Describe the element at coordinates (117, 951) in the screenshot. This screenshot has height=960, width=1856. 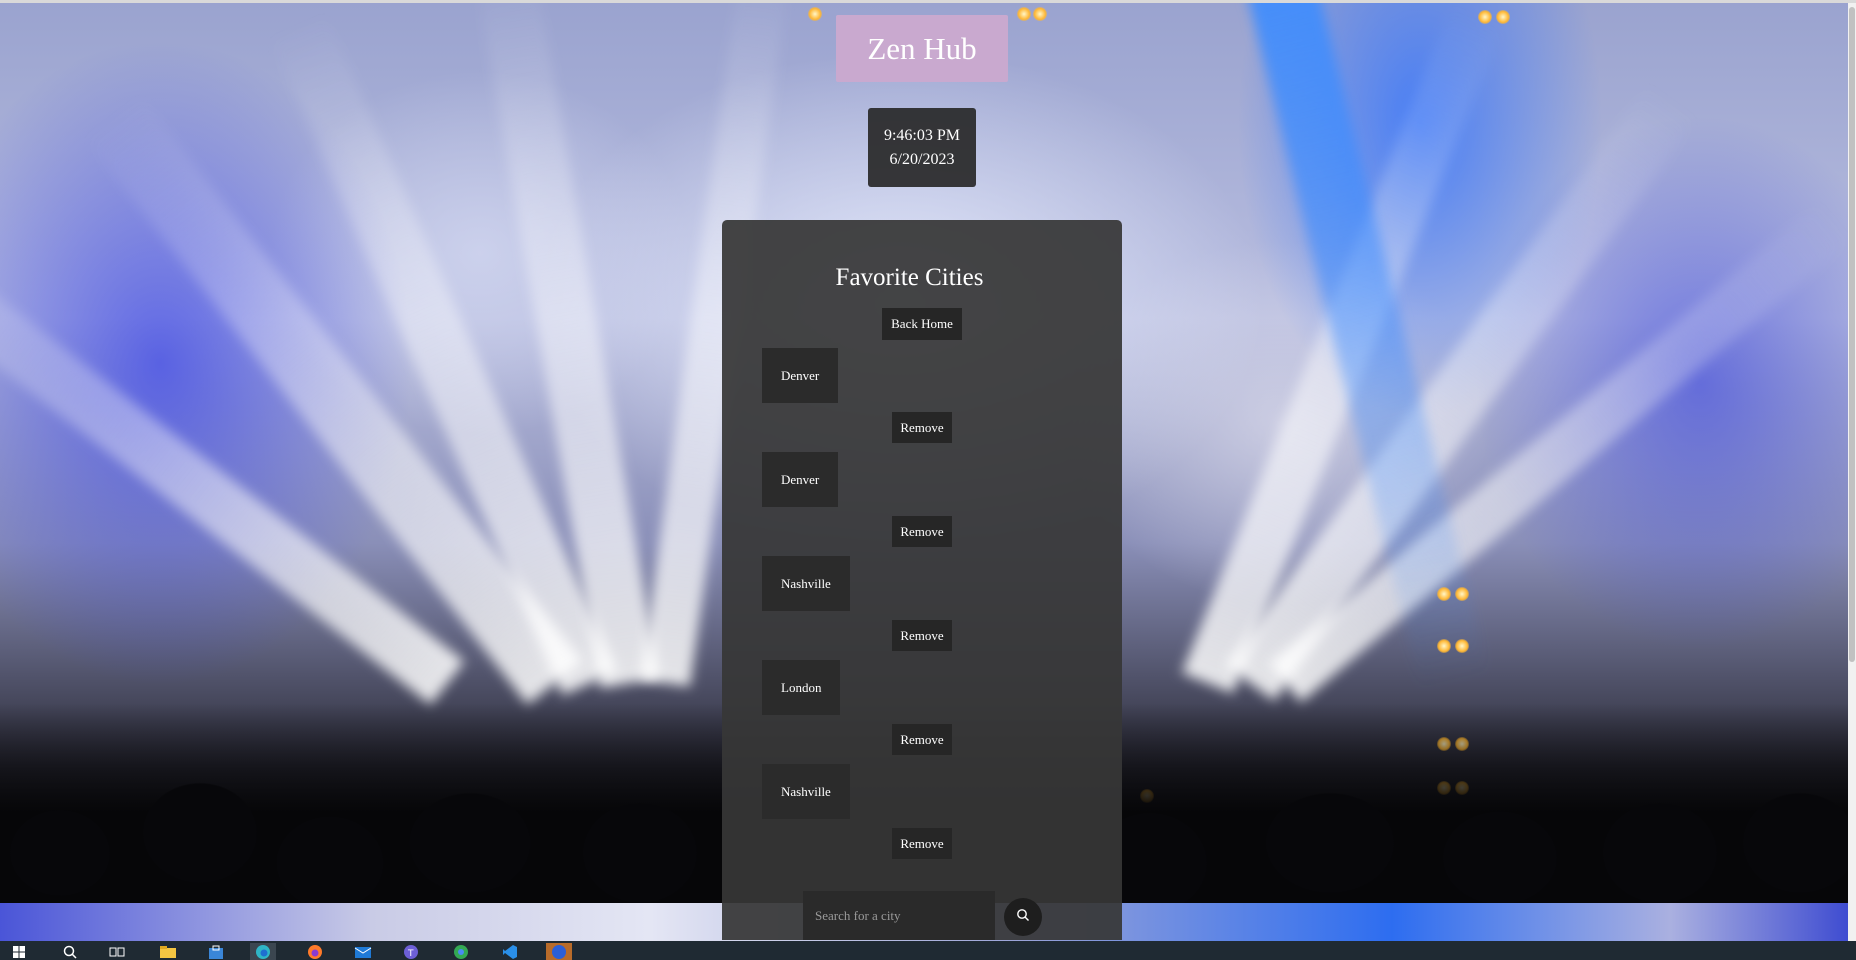
I see `task-view-icon` at that location.